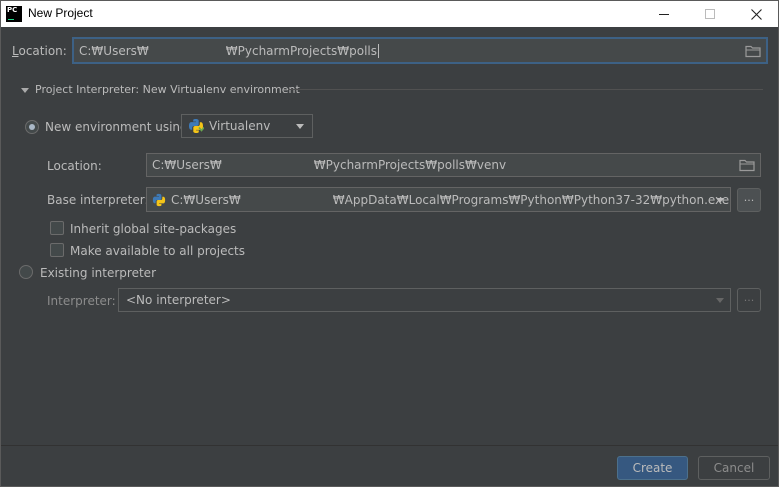 This screenshot has width=779, height=487. What do you see at coordinates (178, 300) in the screenshot?
I see `existing-interpreter-value: <No interpreter>` at bounding box center [178, 300].